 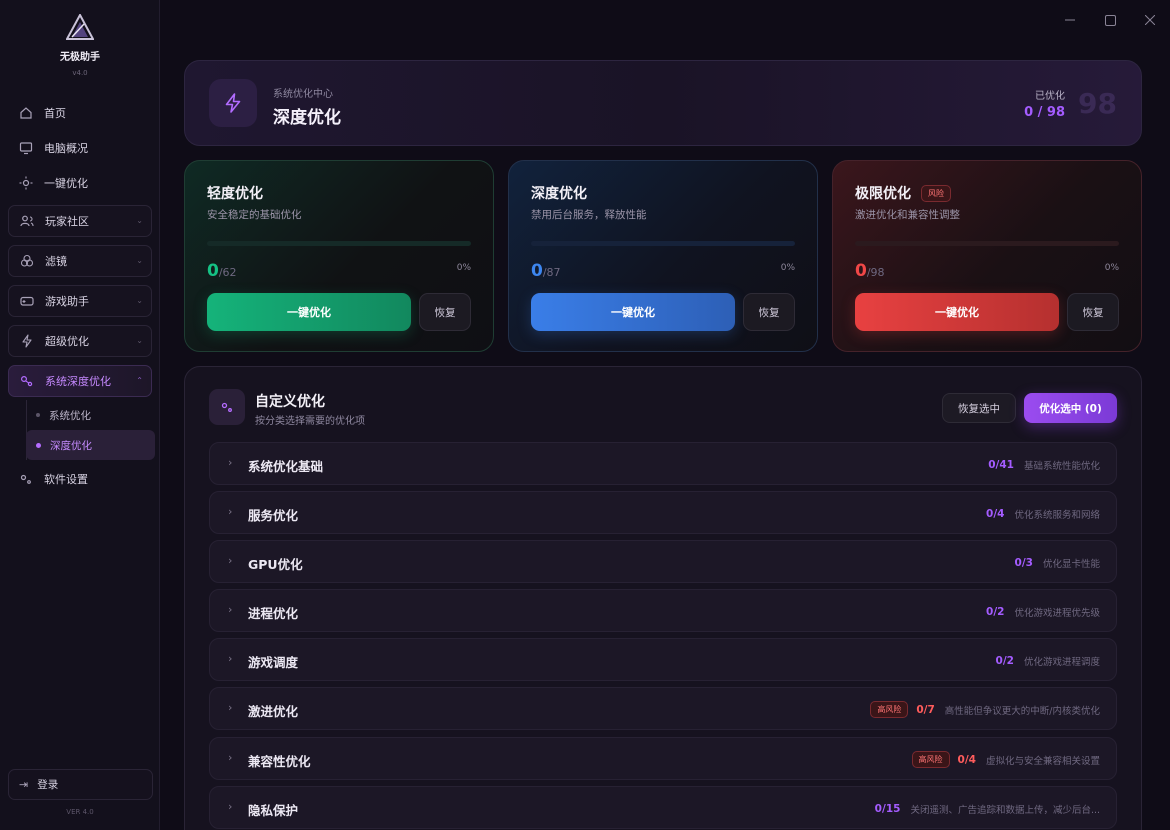 I want to click on footer-version: VER 4.0, so click(x=80, y=812).